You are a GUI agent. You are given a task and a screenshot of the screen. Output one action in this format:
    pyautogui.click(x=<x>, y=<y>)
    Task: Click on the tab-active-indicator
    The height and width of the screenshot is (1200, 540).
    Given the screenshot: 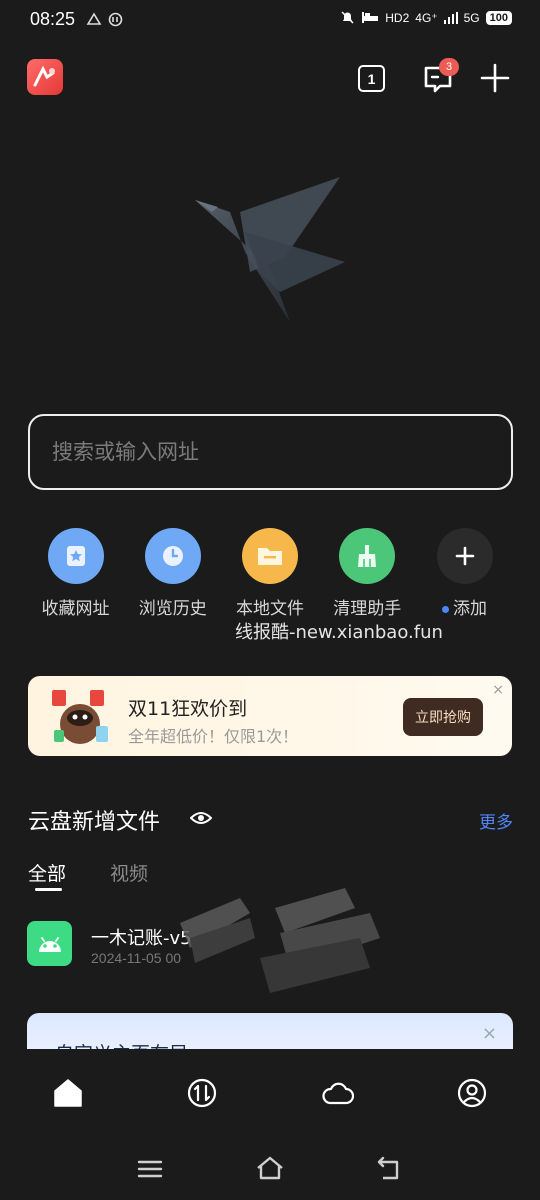 What is the action you would take?
    pyautogui.click(x=48, y=889)
    